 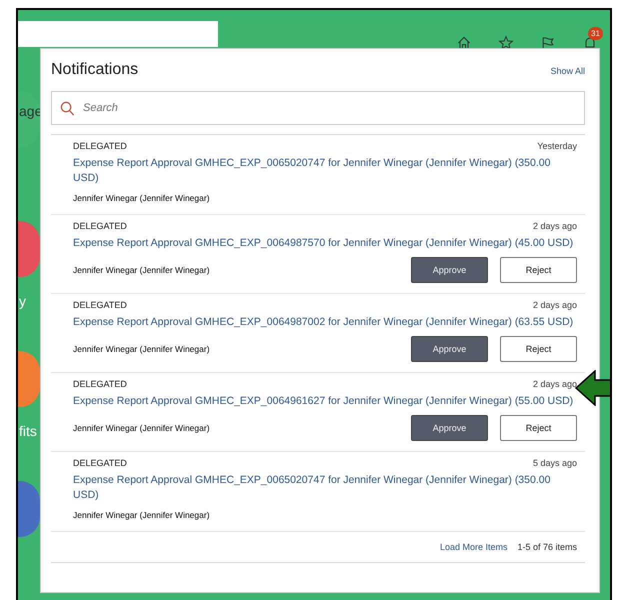 I want to click on star-icon, so click(x=506, y=43).